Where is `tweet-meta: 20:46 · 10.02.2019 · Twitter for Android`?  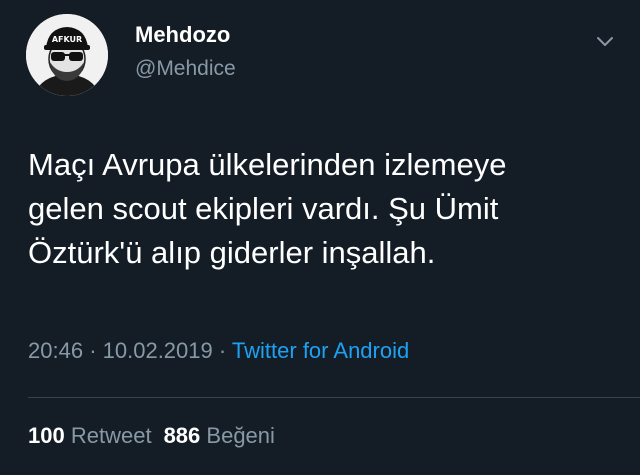
tweet-meta: 20:46 · 10.02.2019 · Twitter for Android is located at coordinates (218, 351).